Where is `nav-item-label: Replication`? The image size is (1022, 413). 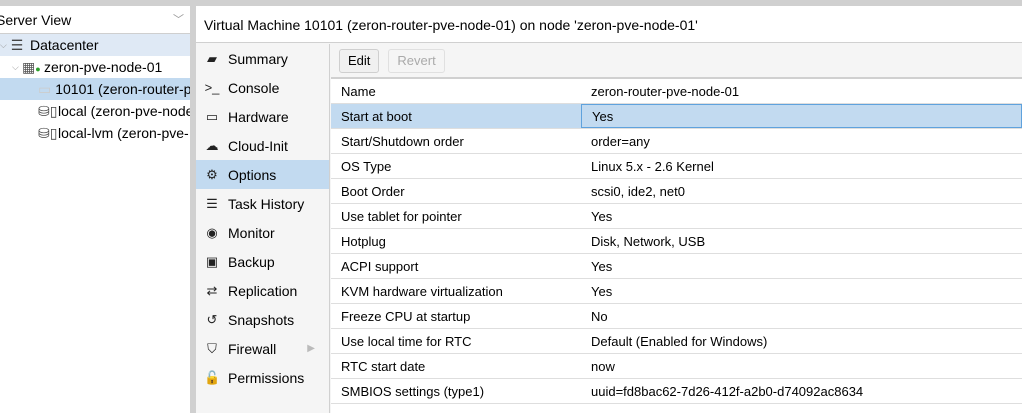 nav-item-label: Replication is located at coordinates (263, 290).